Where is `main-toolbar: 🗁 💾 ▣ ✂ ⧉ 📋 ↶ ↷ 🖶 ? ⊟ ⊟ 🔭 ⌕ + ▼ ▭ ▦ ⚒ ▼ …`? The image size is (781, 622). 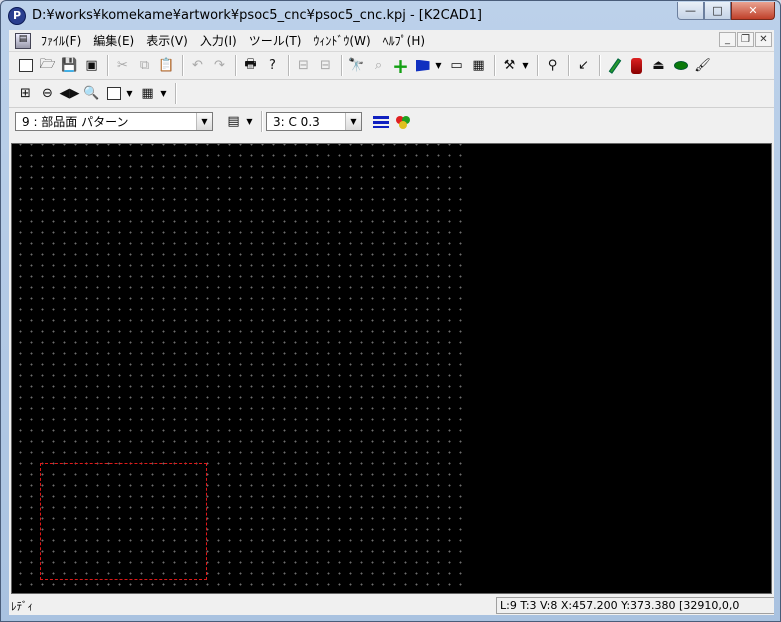 main-toolbar: 🗁 💾 ▣ ✂ ⧉ 📋 ↶ ↷ 🖶 ? ⊟ ⊟ 🔭 ⌕ + ▼ ▭ ▦ ⚒ ▼ … is located at coordinates (391, 65).